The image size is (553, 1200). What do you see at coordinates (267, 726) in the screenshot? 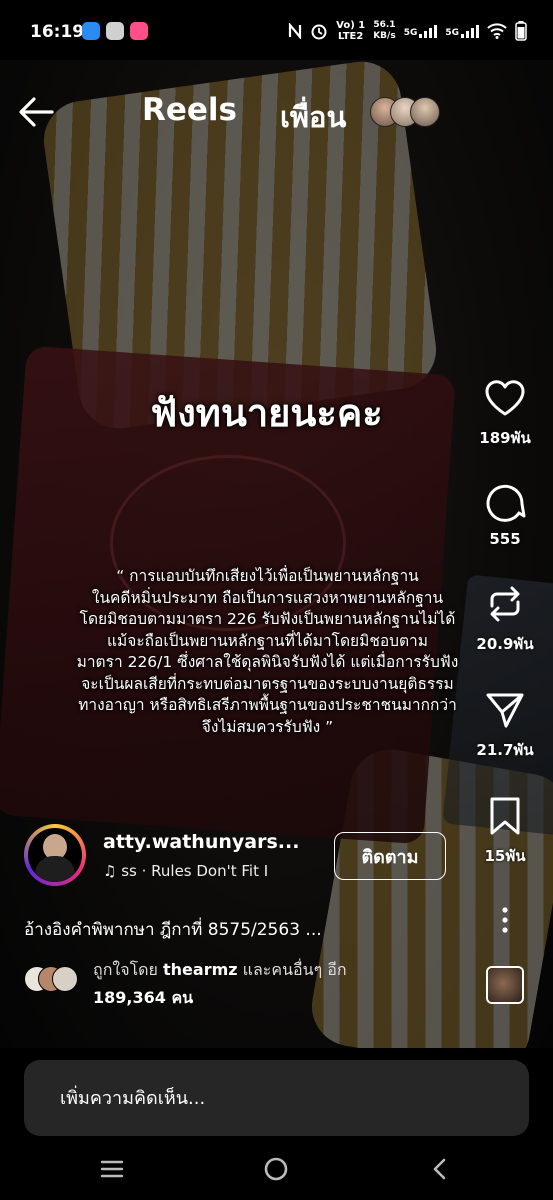
I see `quote-line: จึงไม่สมควรรับฟัง ”` at bounding box center [267, 726].